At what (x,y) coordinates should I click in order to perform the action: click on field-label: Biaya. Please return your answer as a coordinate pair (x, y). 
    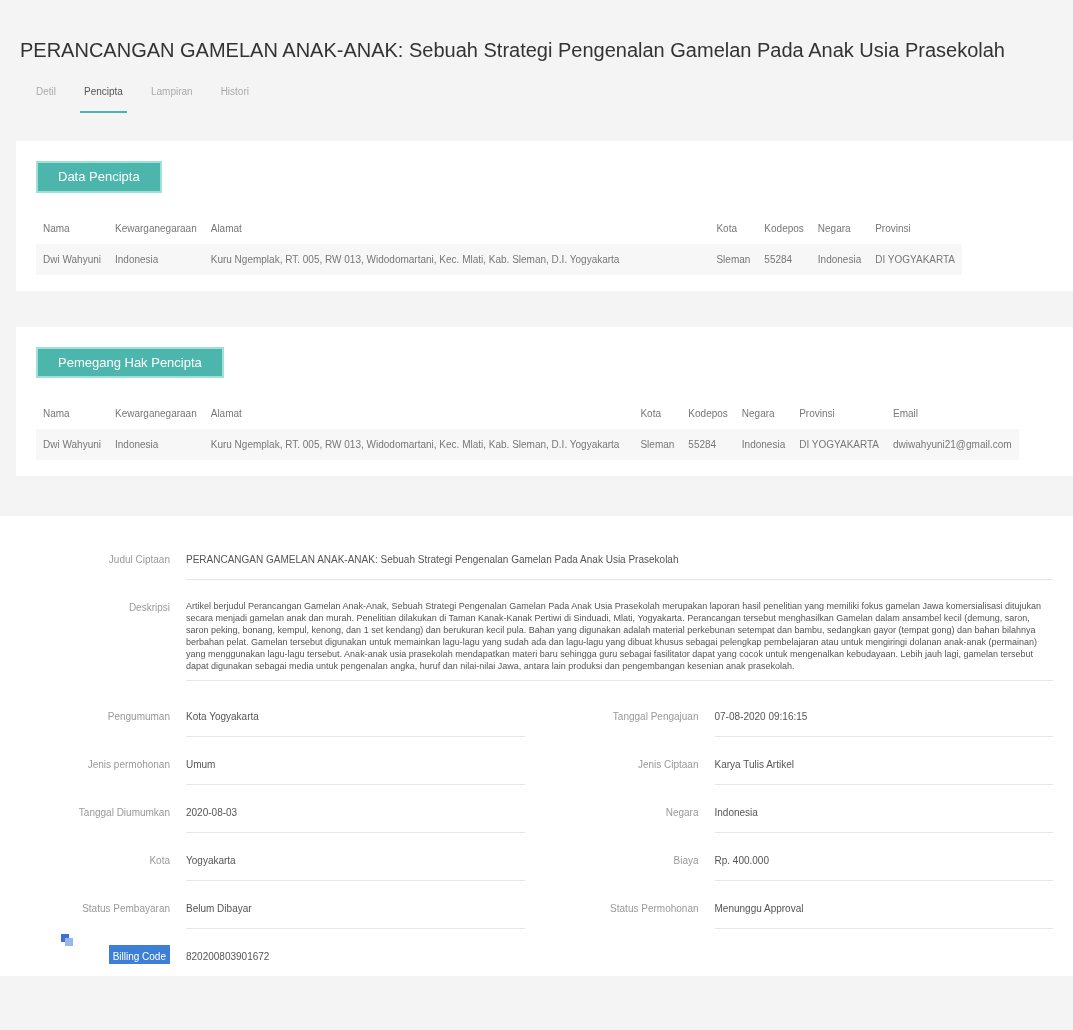
    Looking at the image, I should click on (685, 861).